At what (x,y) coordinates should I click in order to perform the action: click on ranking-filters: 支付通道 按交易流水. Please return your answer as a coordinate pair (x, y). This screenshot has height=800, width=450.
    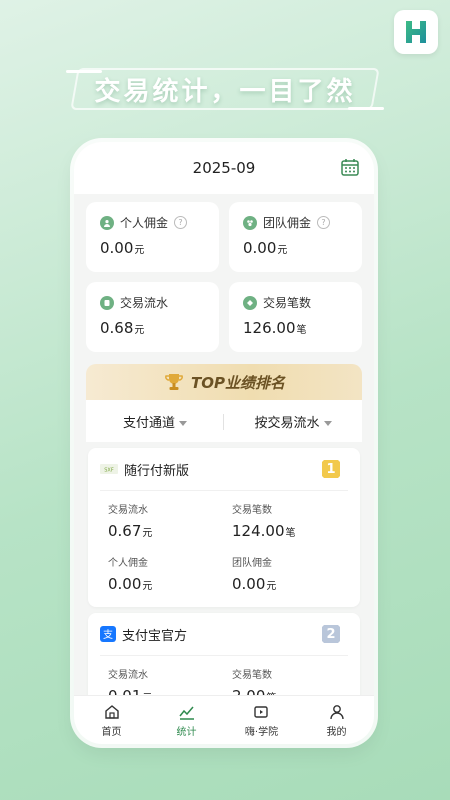
    Looking at the image, I should click on (224, 421).